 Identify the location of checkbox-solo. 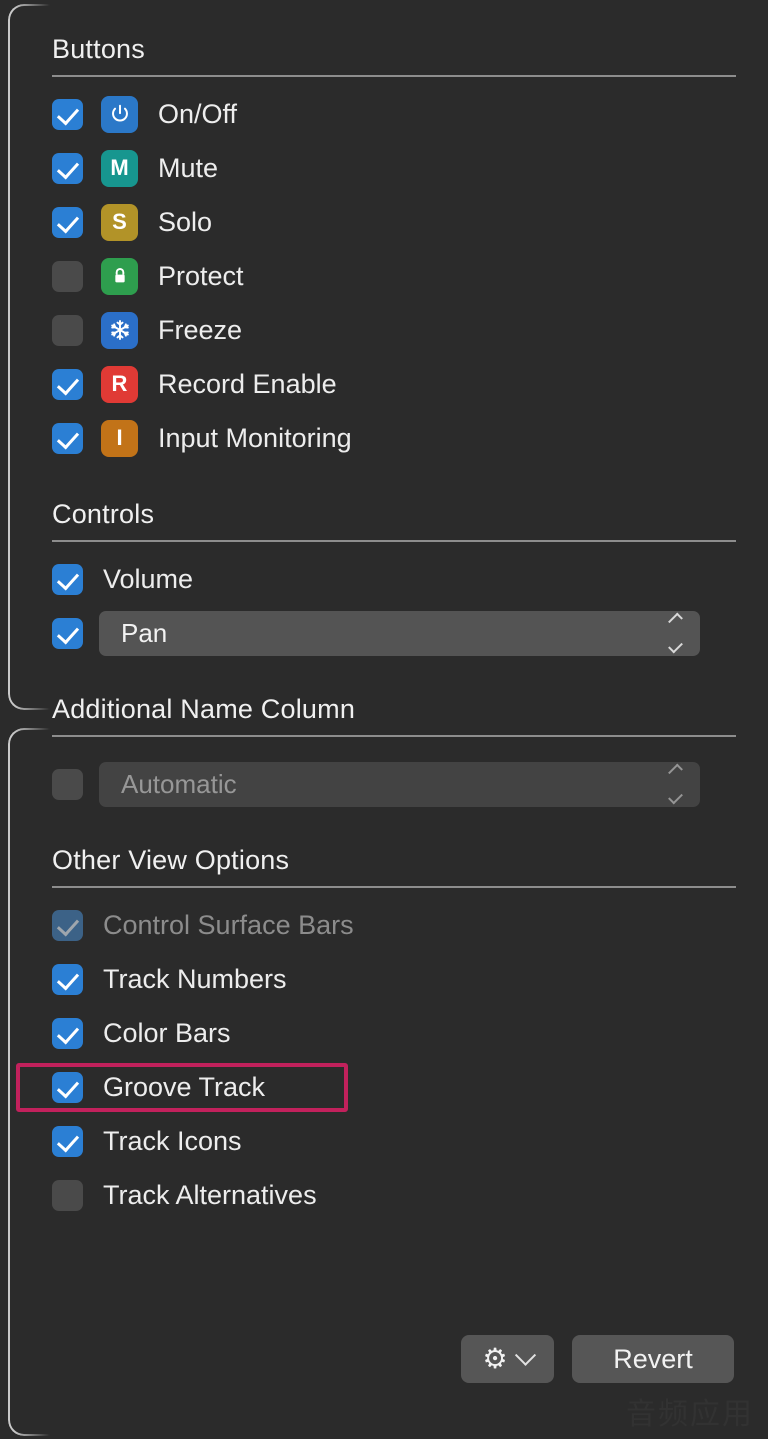
(67, 222).